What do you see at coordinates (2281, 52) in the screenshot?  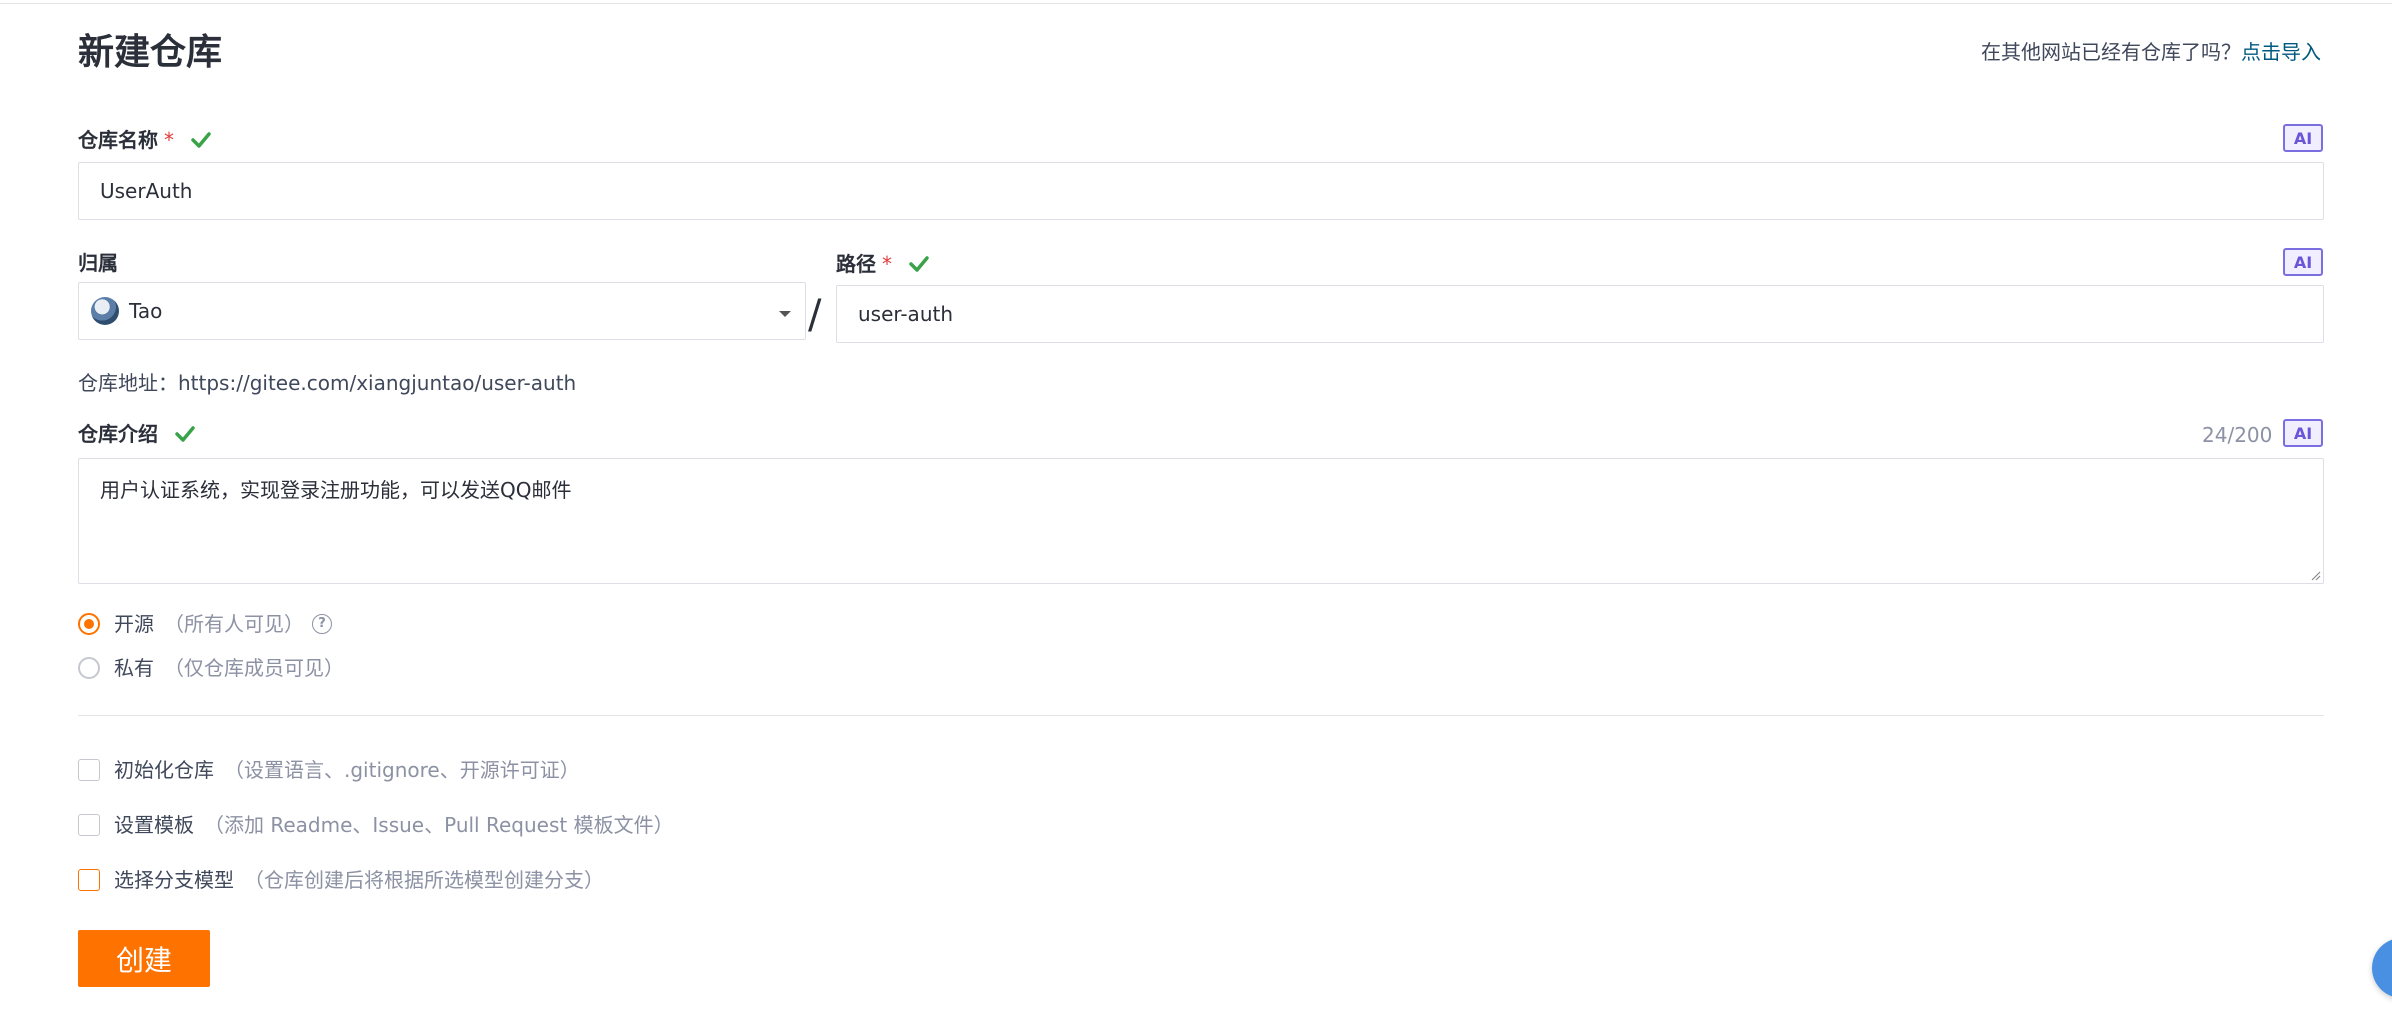 I see `import-link: 点击导入` at bounding box center [2281, 52].